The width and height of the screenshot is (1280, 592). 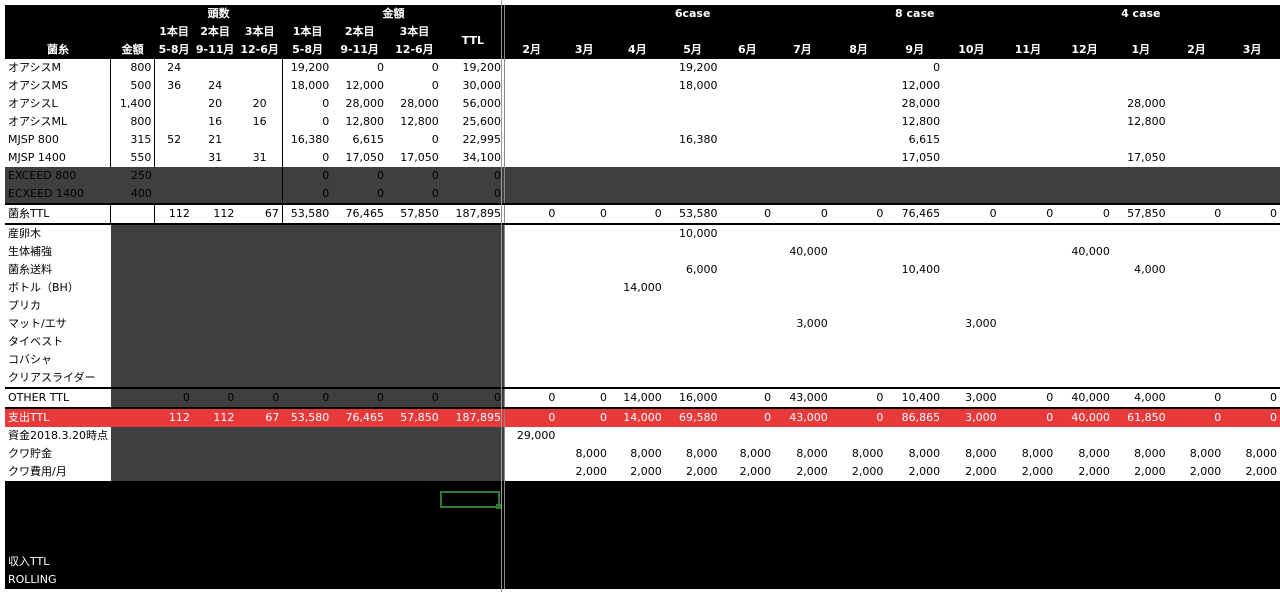 I want to click on header-period-3: 12-6月, so click(x=259, y=50).